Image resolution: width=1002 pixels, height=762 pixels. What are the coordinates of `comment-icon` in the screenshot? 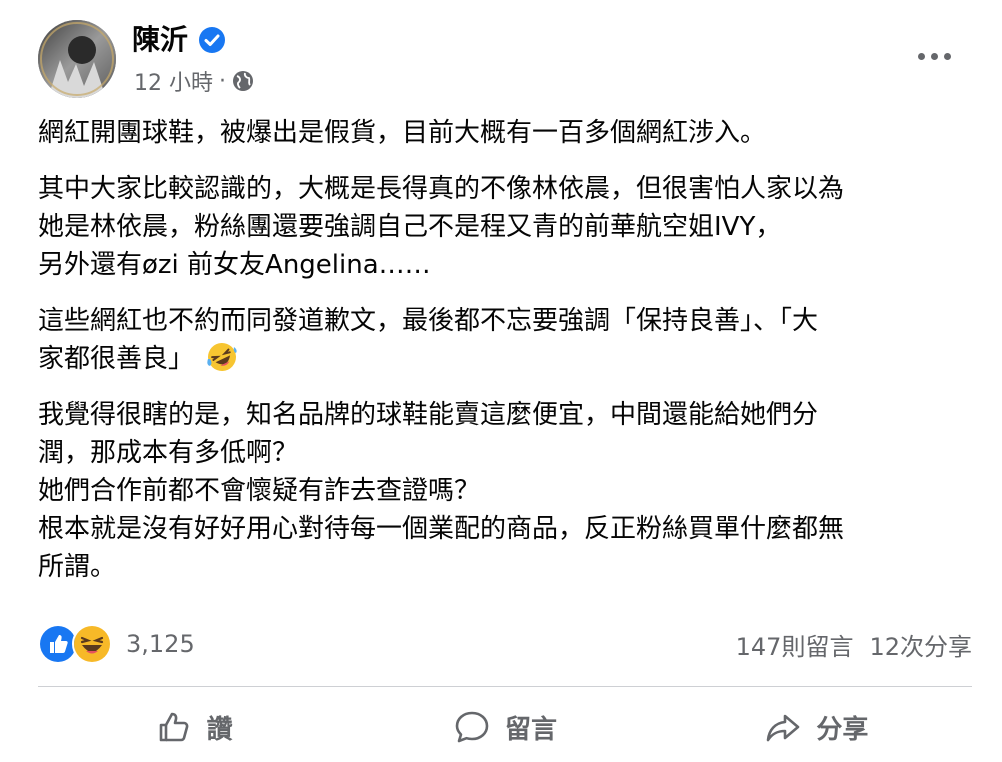 It's located at (472, 727).